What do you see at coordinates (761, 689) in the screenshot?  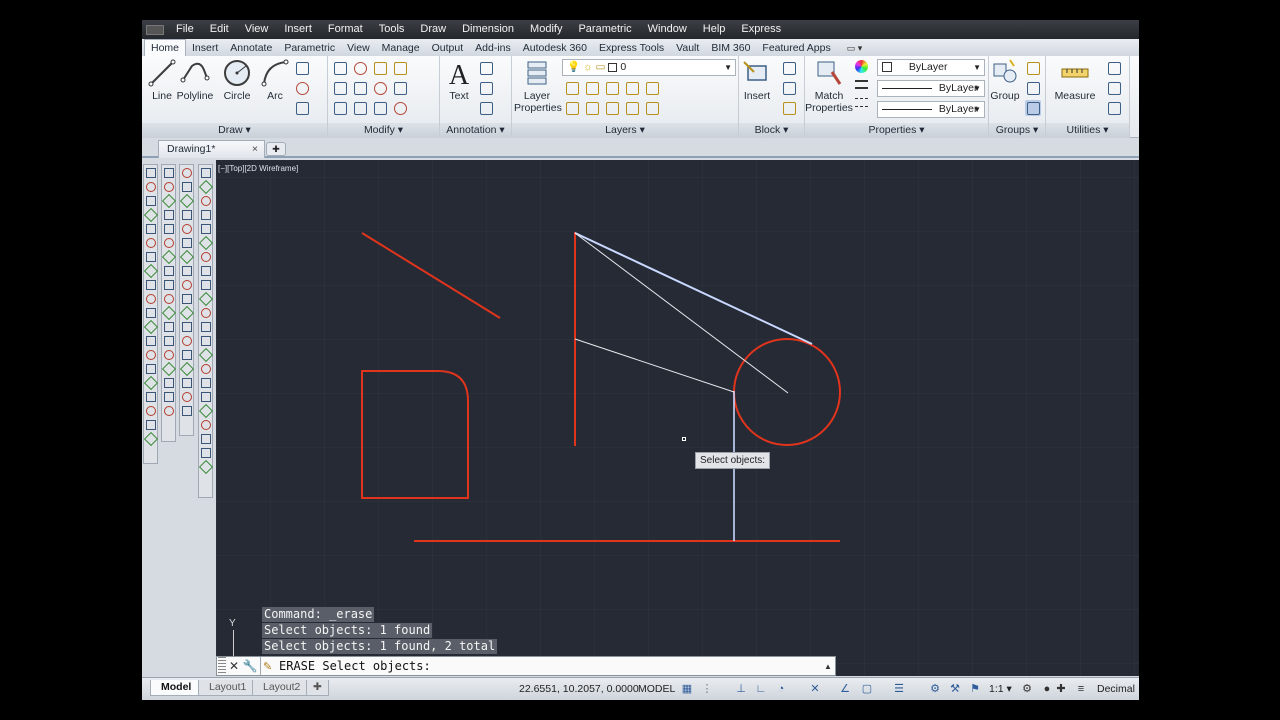 I see `ortho-icon: ∟` at bounding box center [761, 689].